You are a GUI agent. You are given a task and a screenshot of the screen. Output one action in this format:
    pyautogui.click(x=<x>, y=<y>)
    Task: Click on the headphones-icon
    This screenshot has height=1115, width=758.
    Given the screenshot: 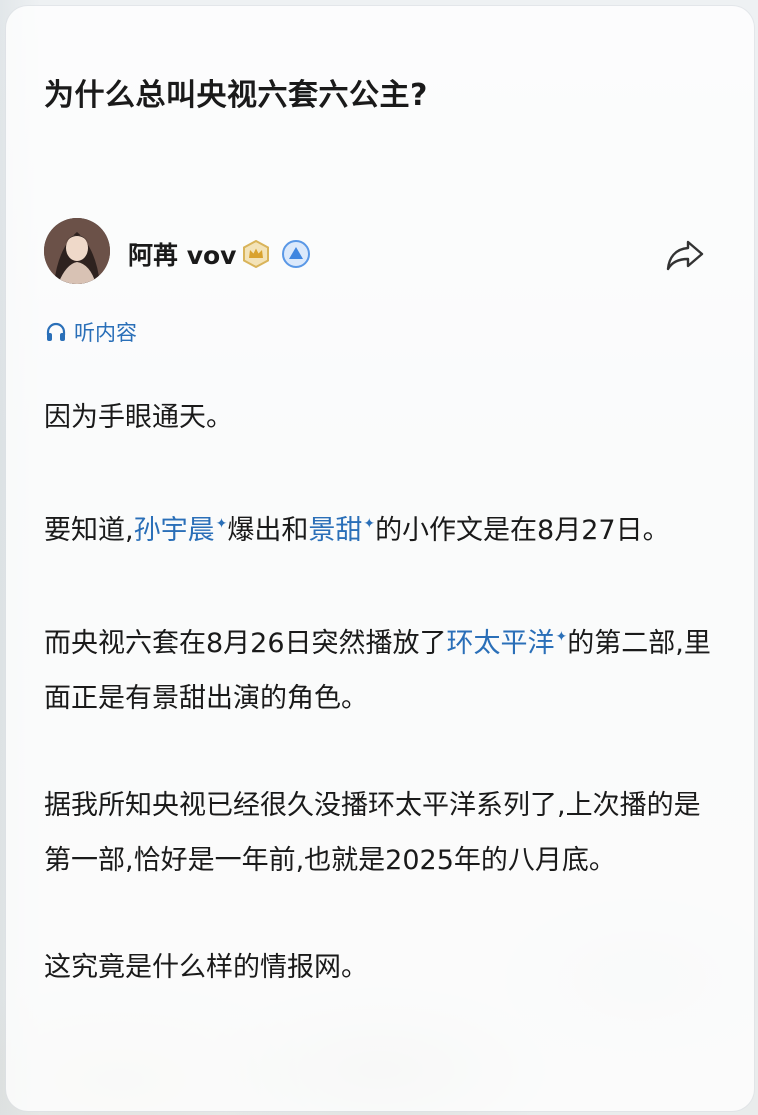 What is the action you would take?
    pyautogui.click(x=56, y=331)
    